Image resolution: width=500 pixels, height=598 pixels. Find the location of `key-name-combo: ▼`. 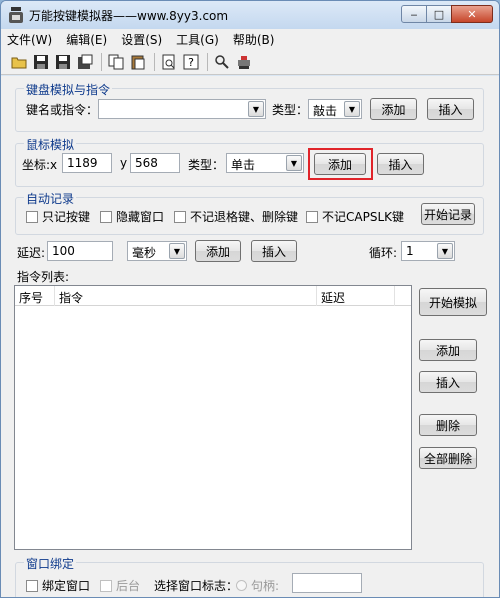

key-name-combo: ▼ is located at coordinates (182, 109).